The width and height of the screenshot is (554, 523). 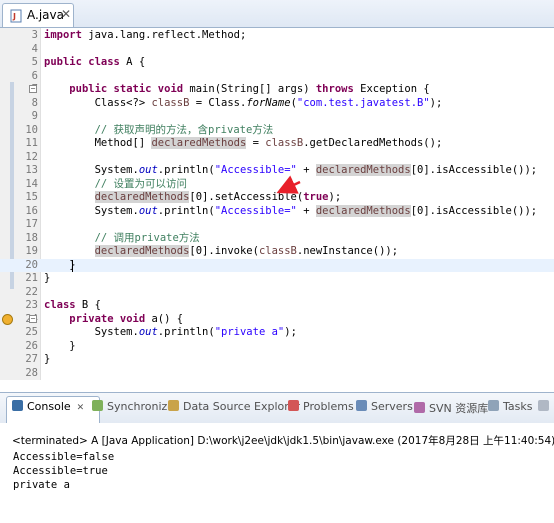 I want to click on tab-overflow, so click(x=545, y=408).